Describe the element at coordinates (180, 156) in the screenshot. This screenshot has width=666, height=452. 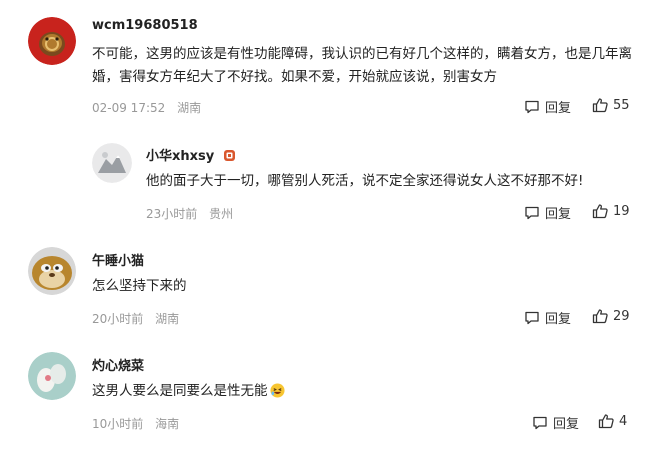
I see `username-text: 小华xhxsy` at that location.